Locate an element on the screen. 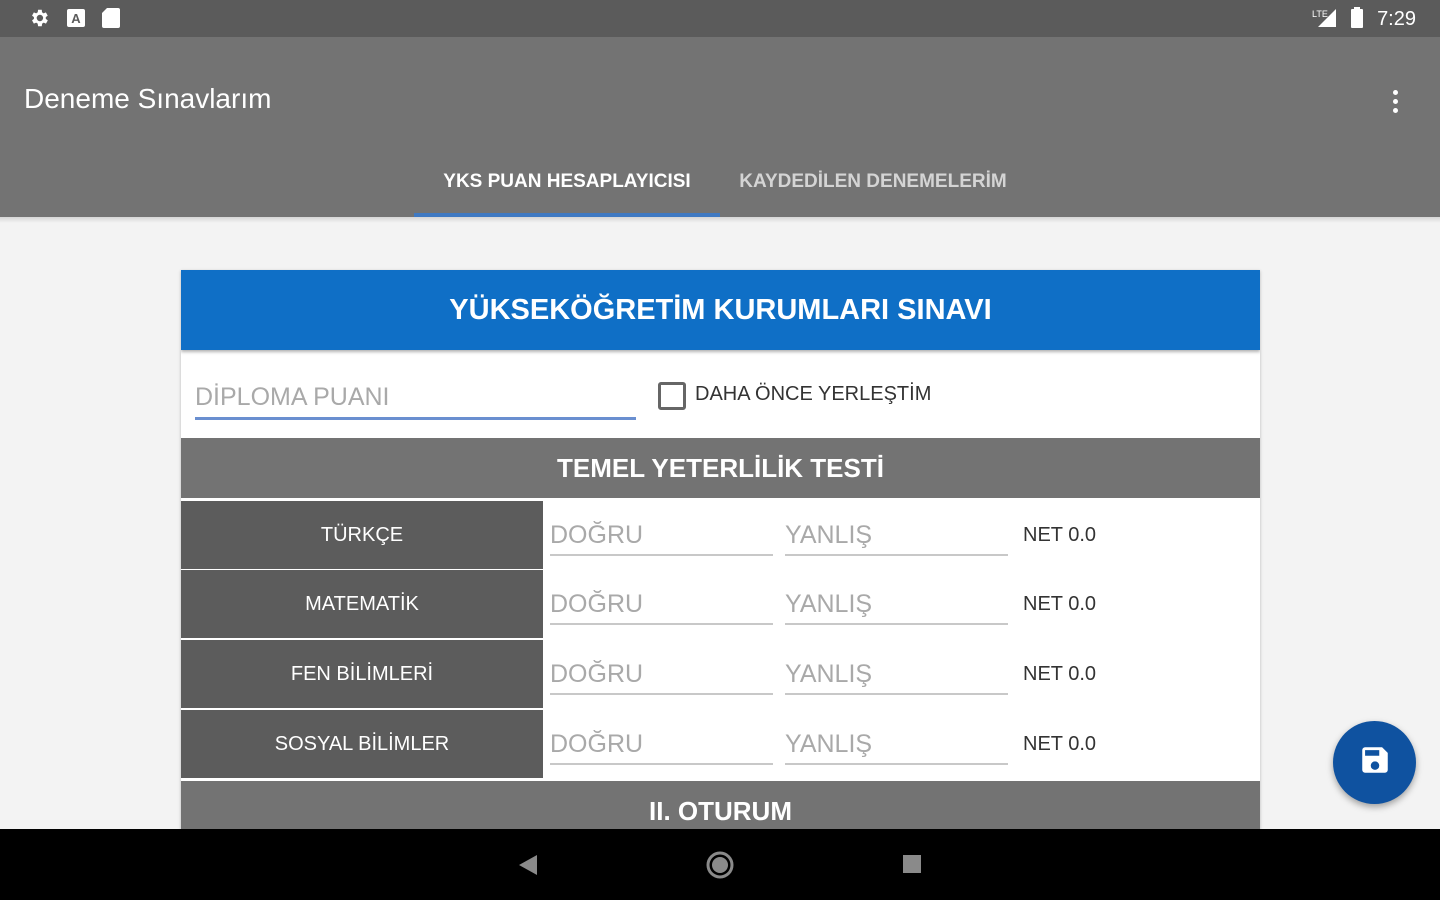  subject-label: FEN BİLİMLERİ is located at coordinates (362, 674).